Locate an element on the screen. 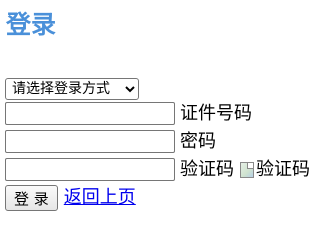 The width and height of the screenshot is (326, 240). password-label: 密码 is located at coordinates (198, 141).